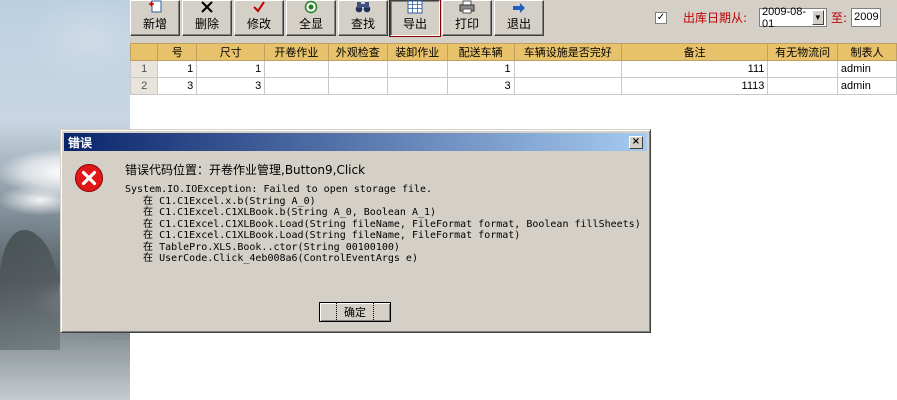 The height and width of the screenshot is (400, 897). Describe the element at coordinates (144, 52) in the screenshot. I see `row-indicator-header` at that location.